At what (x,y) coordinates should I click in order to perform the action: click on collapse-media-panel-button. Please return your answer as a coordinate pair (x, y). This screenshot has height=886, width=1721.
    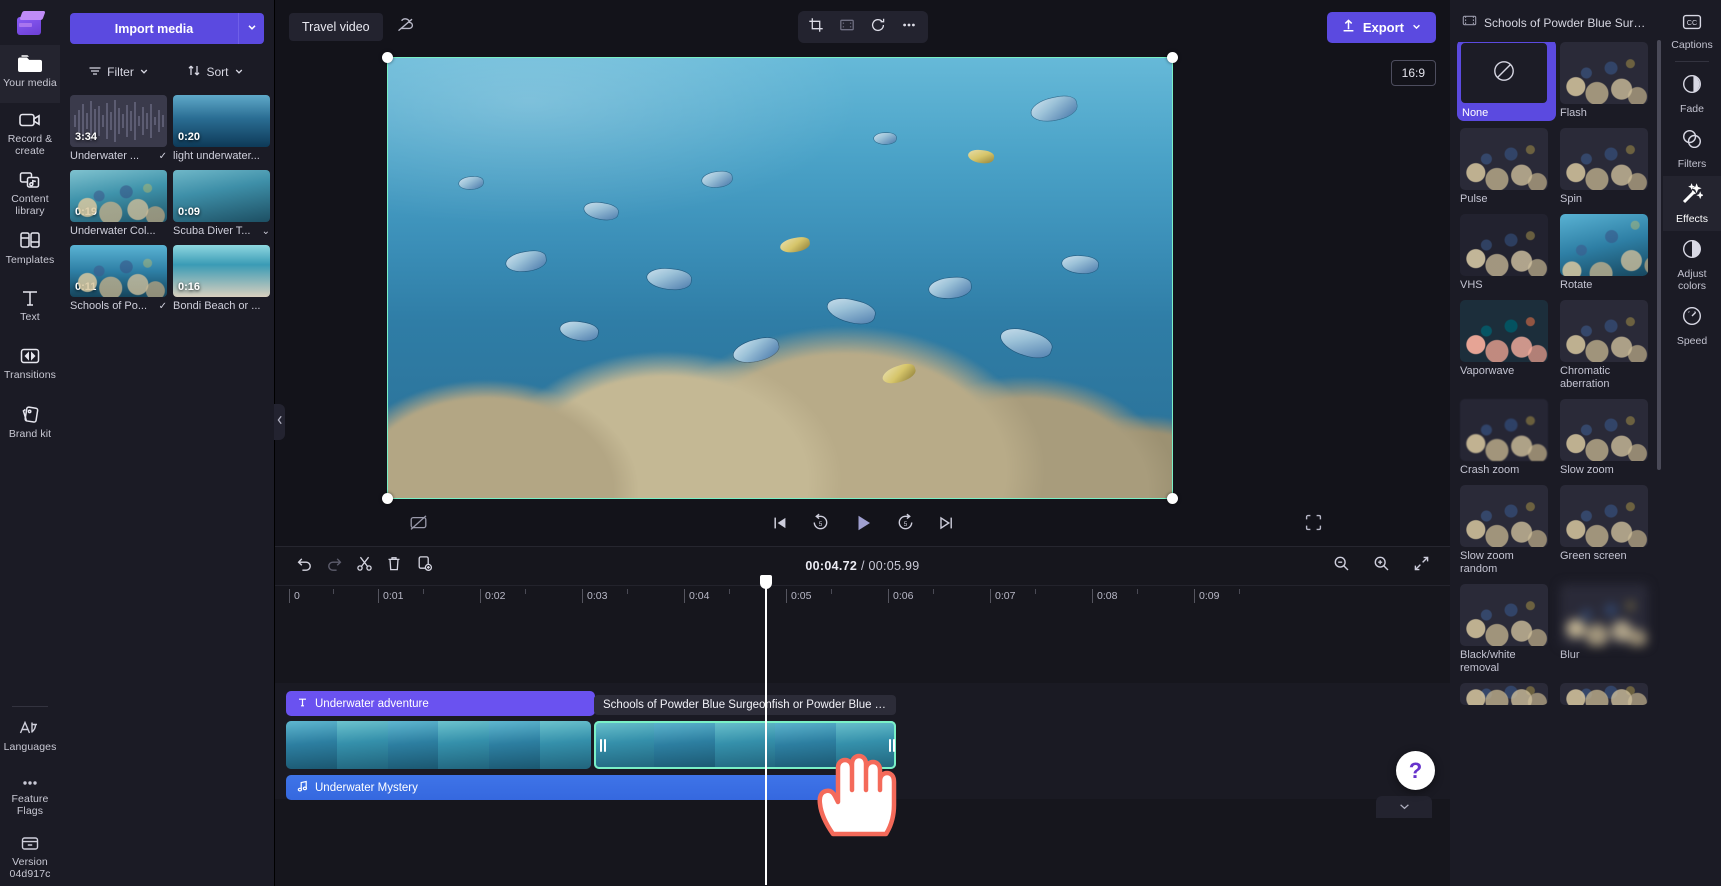
    Looking at the image, I should click on (279, 422).